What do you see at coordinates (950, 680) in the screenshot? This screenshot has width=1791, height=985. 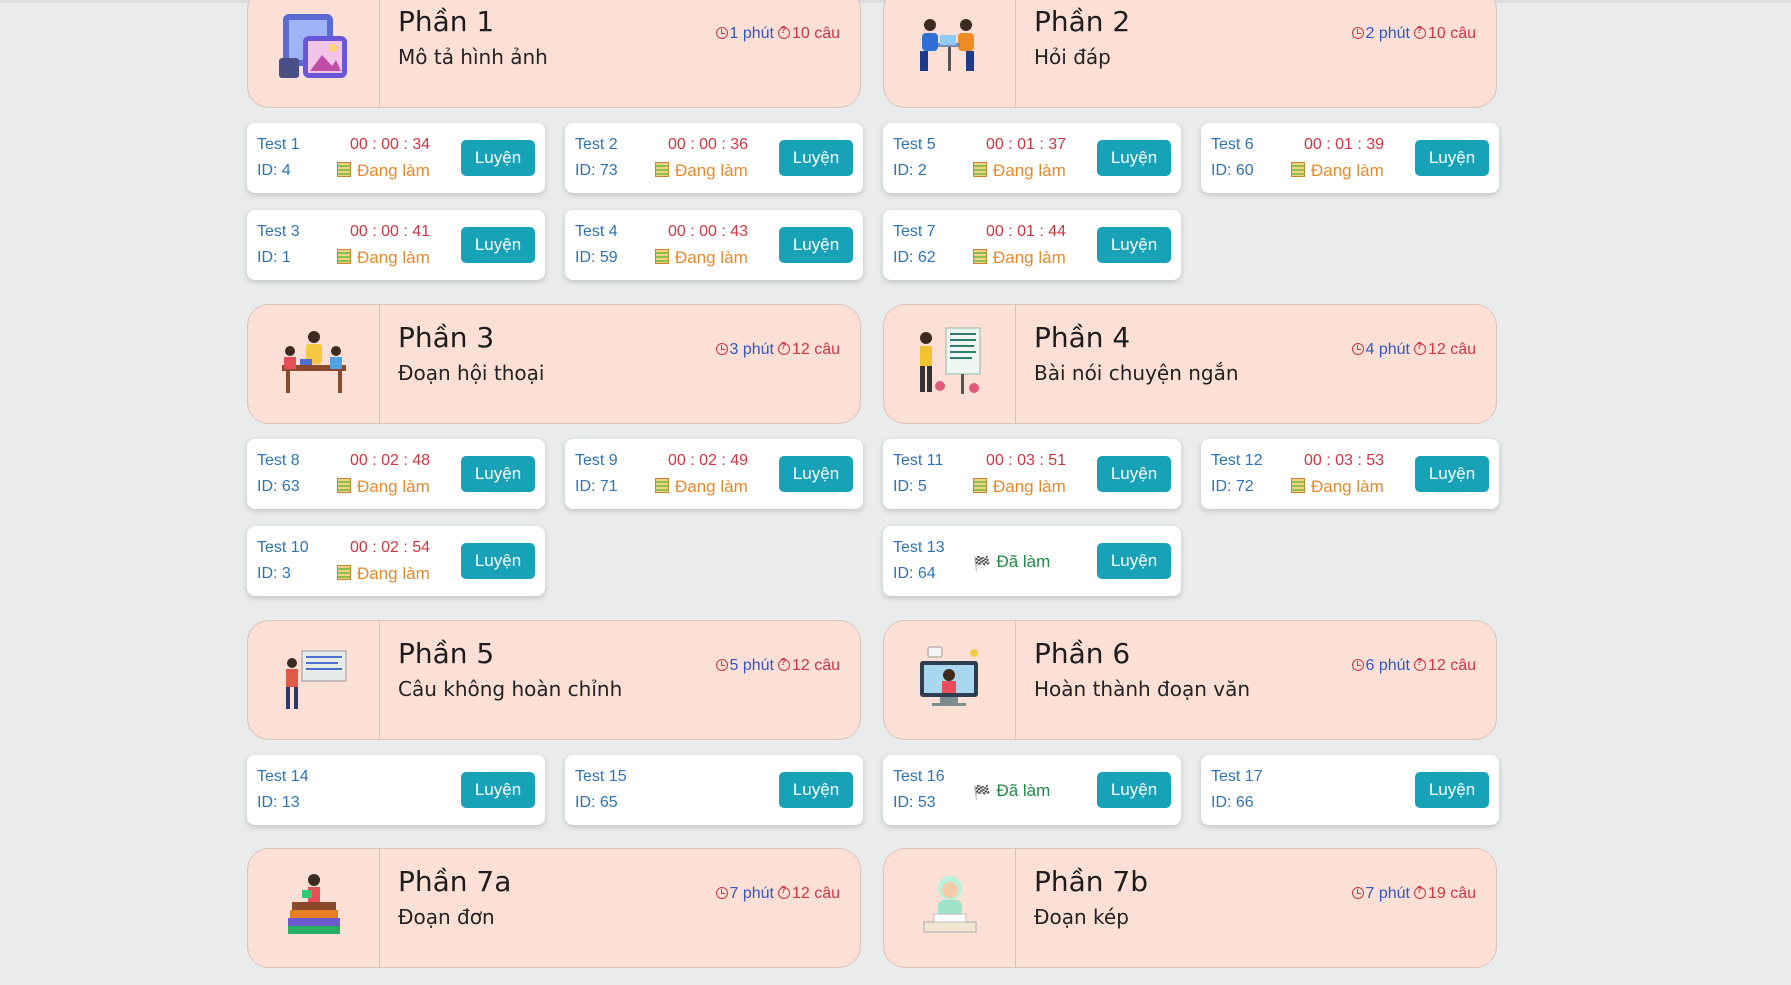 I see `online-class-icon` at bounding box center [950, 680].